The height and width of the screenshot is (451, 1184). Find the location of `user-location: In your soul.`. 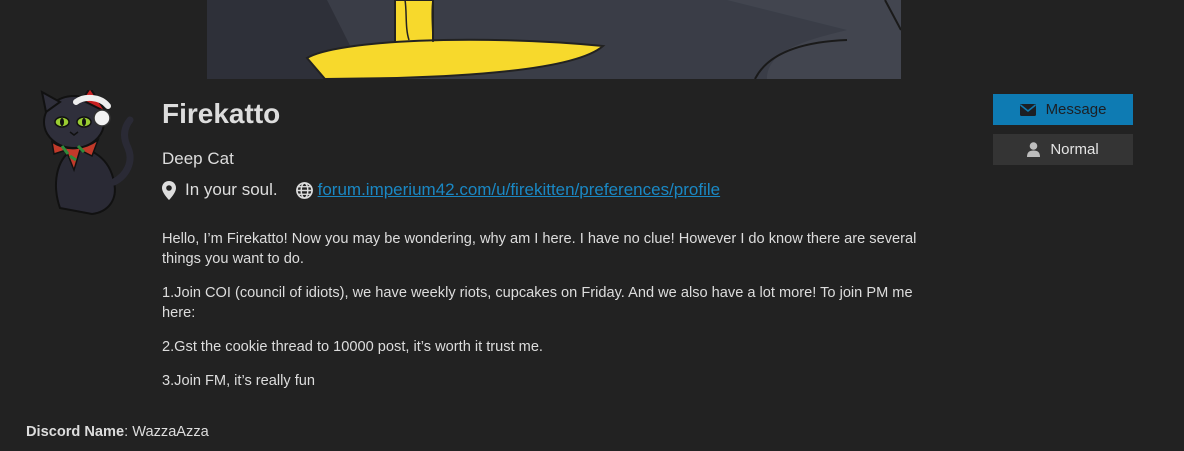

user-location: In your soul. is located at coordinates (231, 189).